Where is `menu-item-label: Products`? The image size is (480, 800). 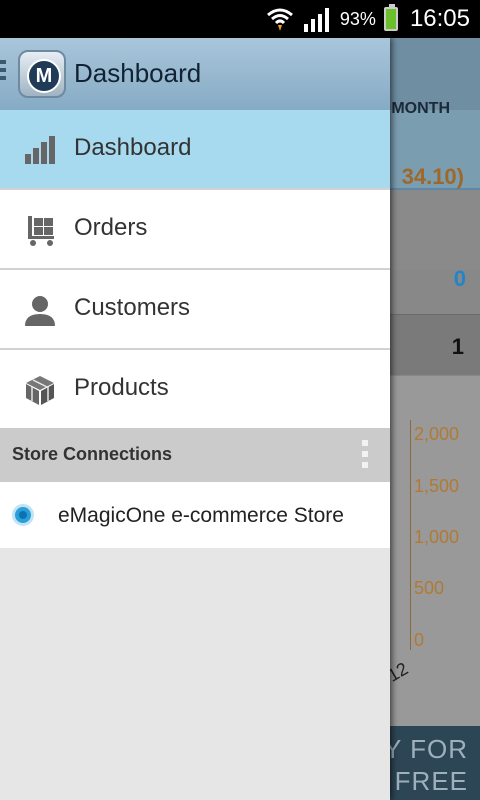 menu-item-label: Products is located at coordinates (121, 387).